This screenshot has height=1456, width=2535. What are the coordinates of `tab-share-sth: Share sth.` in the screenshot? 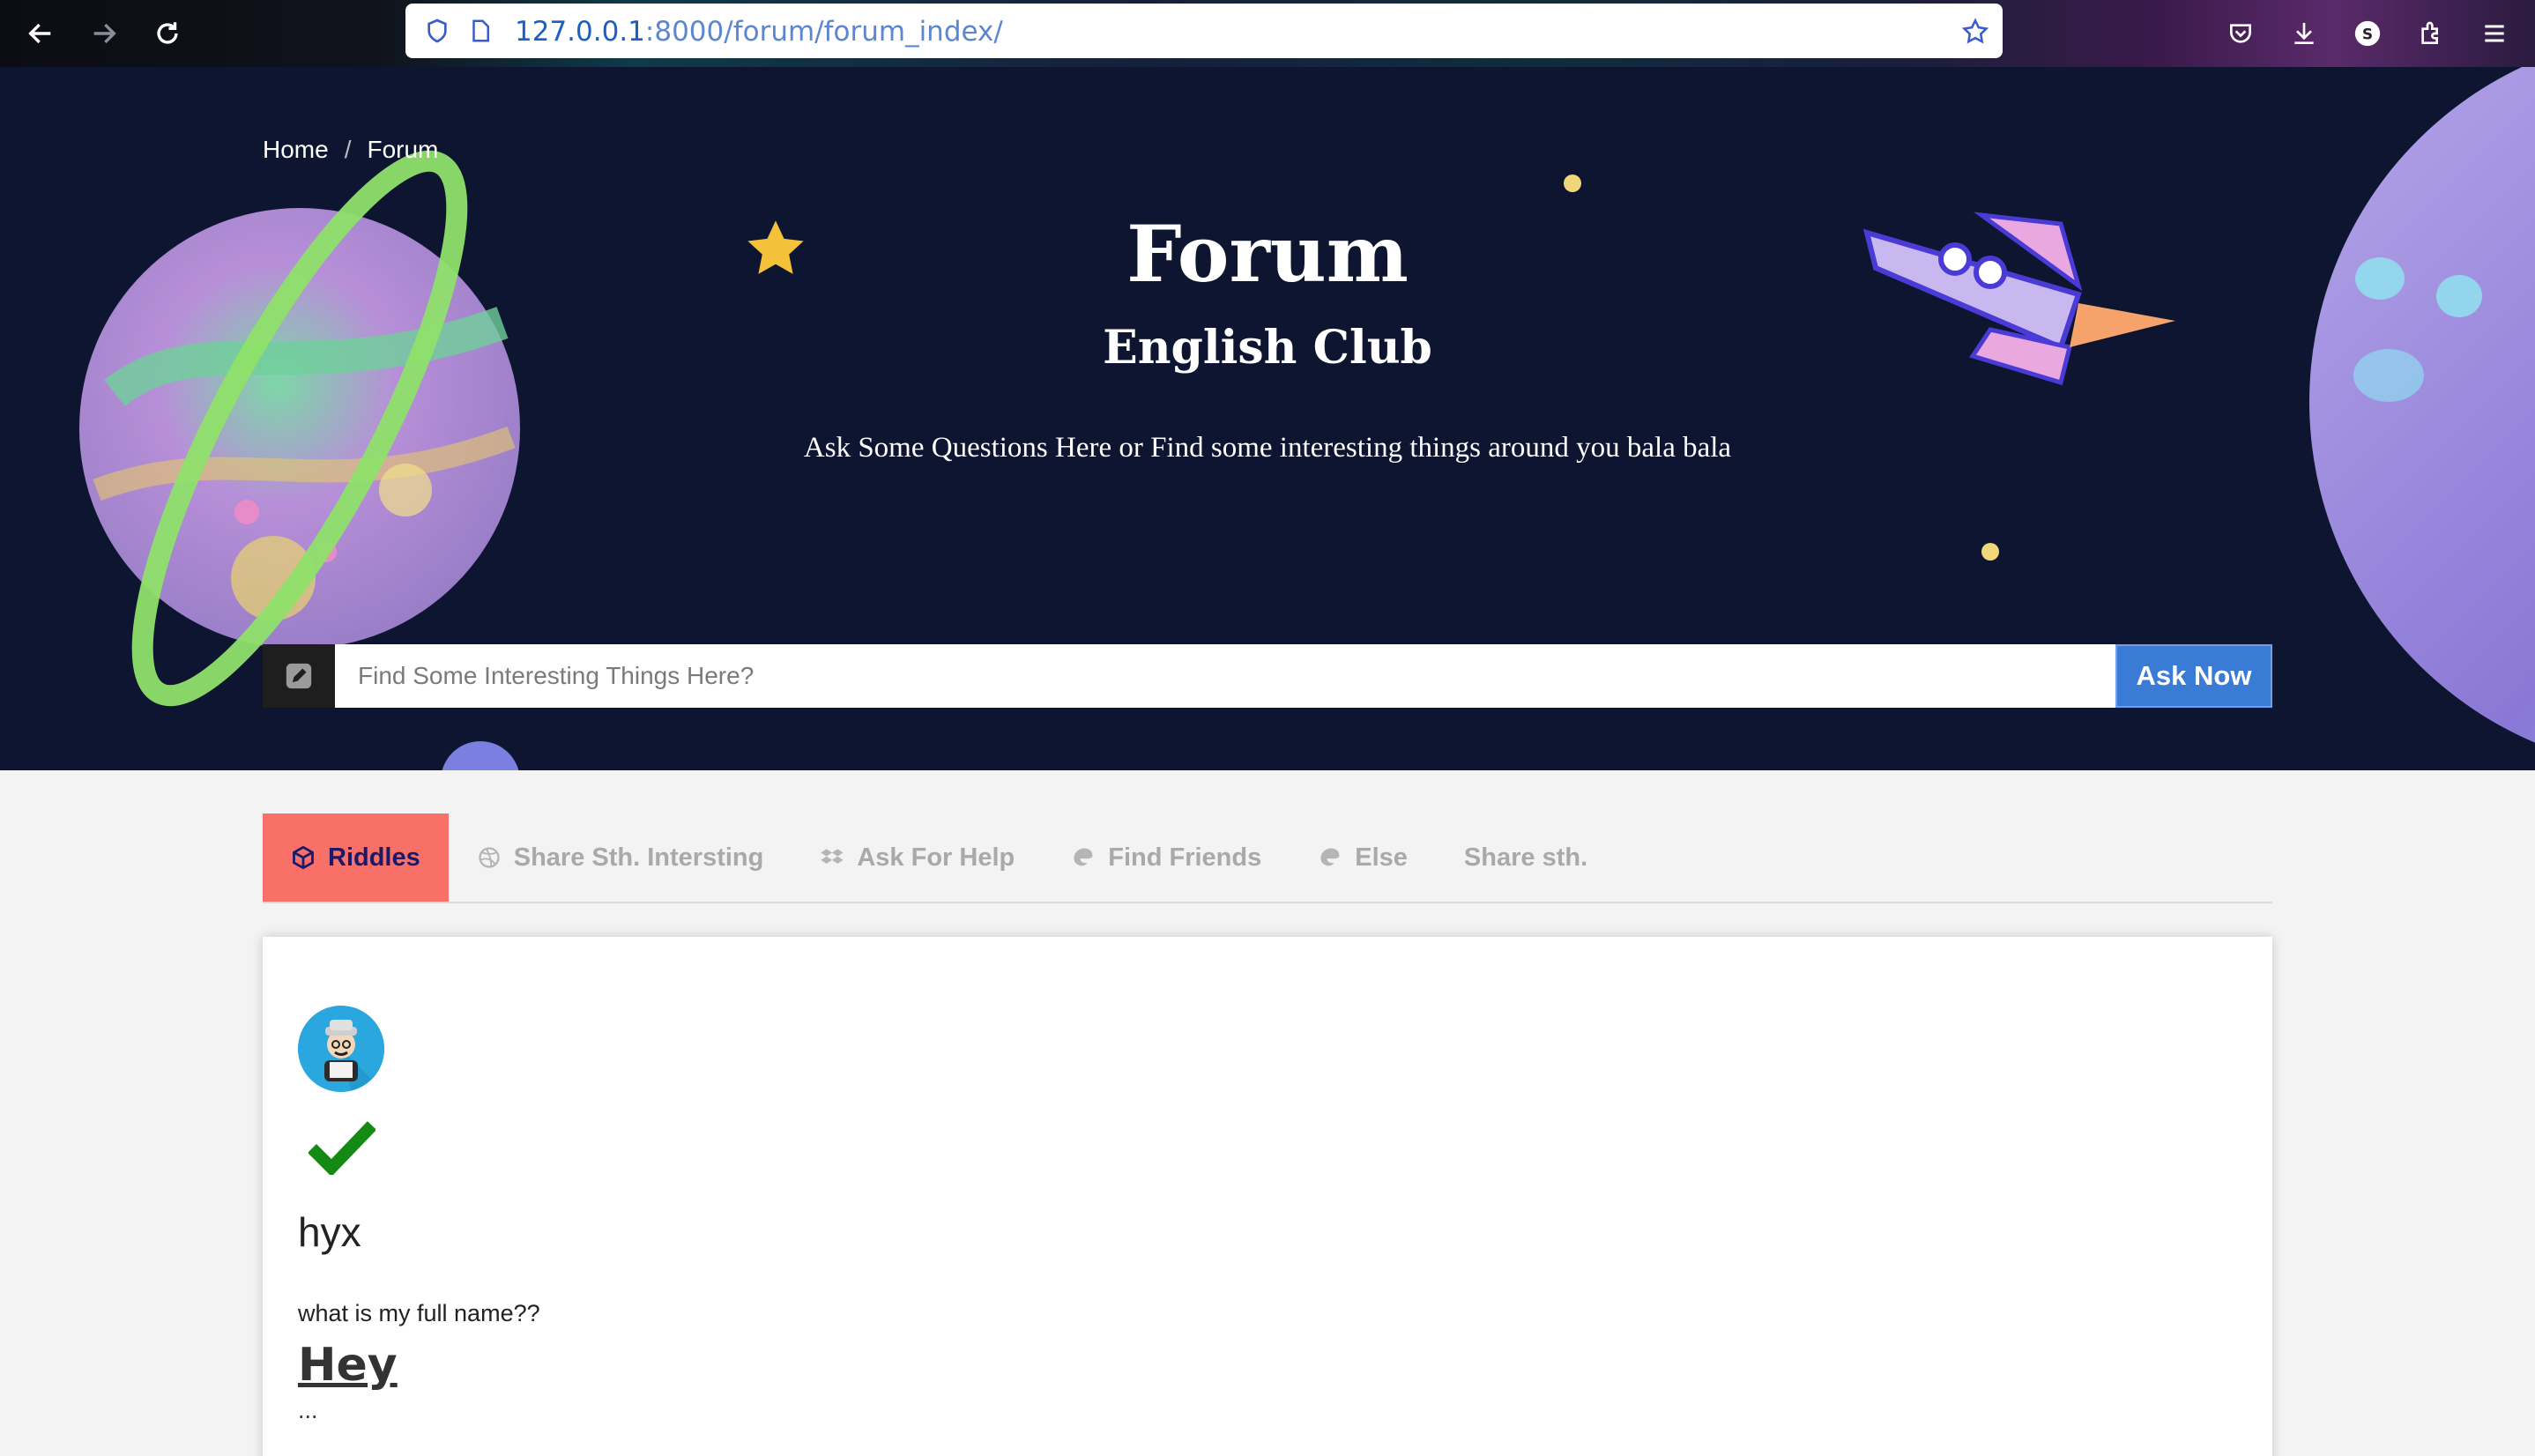 It's located at (1526, 857).